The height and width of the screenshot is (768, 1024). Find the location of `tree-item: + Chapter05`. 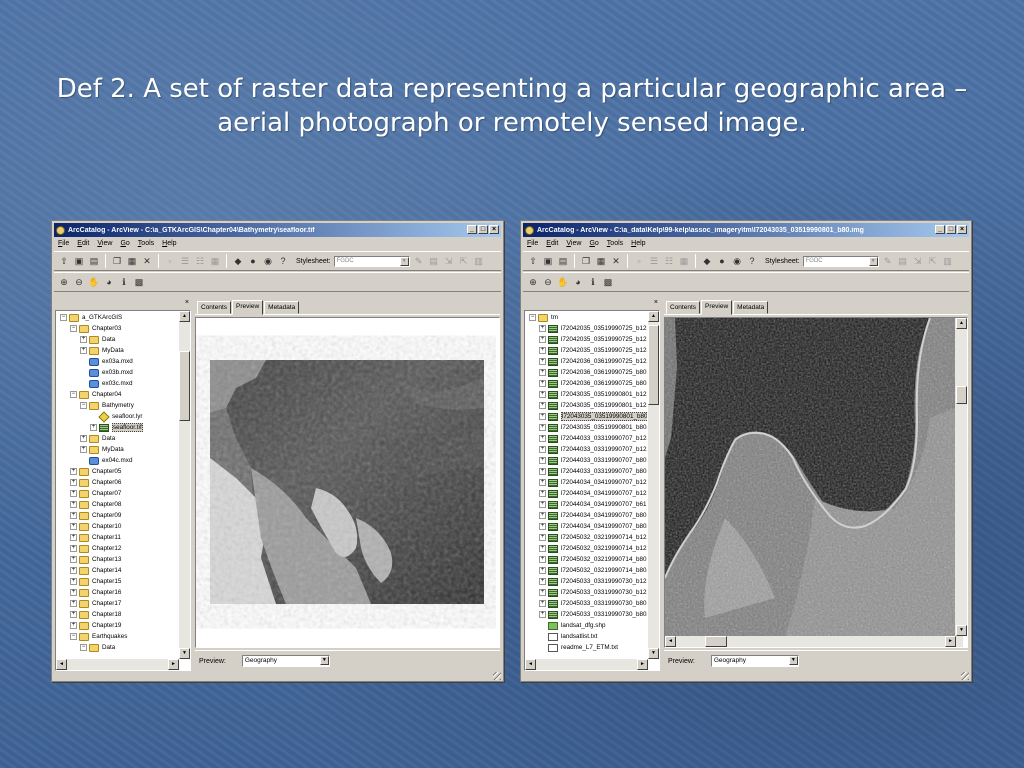

tree-item: + Chapter05 is located at coordinates (118, 471).